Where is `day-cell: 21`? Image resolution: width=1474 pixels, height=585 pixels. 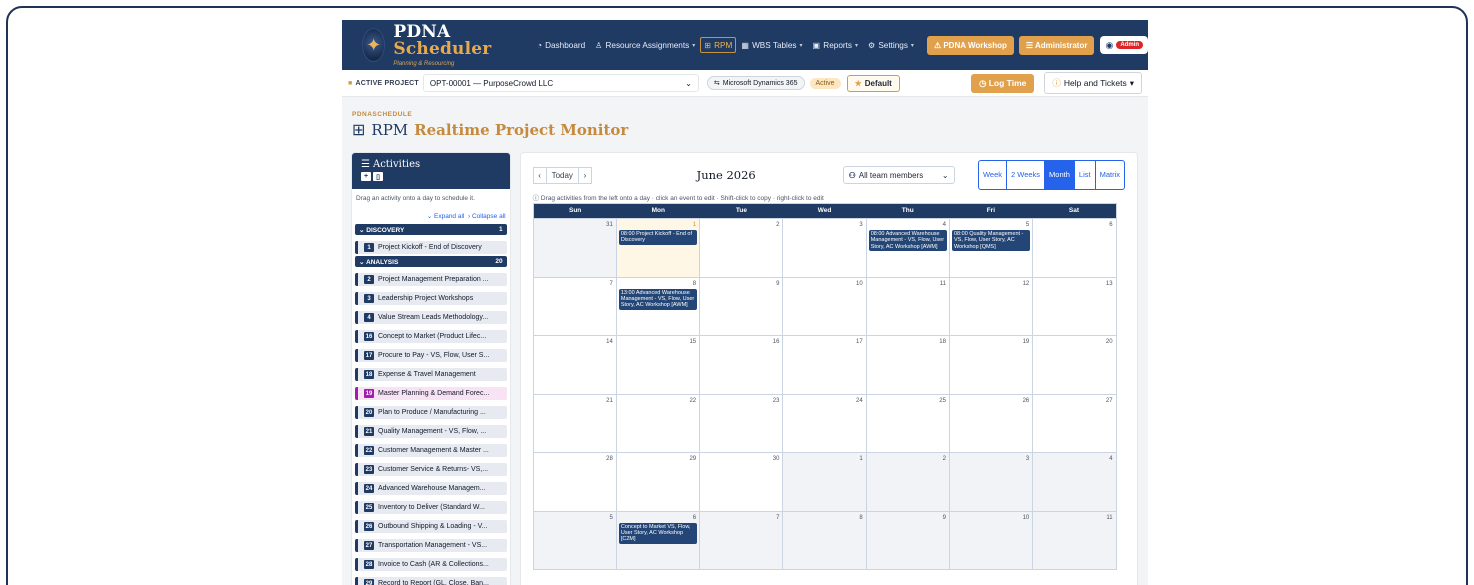 day-cell: 21 is located at coordinates (575, 423).